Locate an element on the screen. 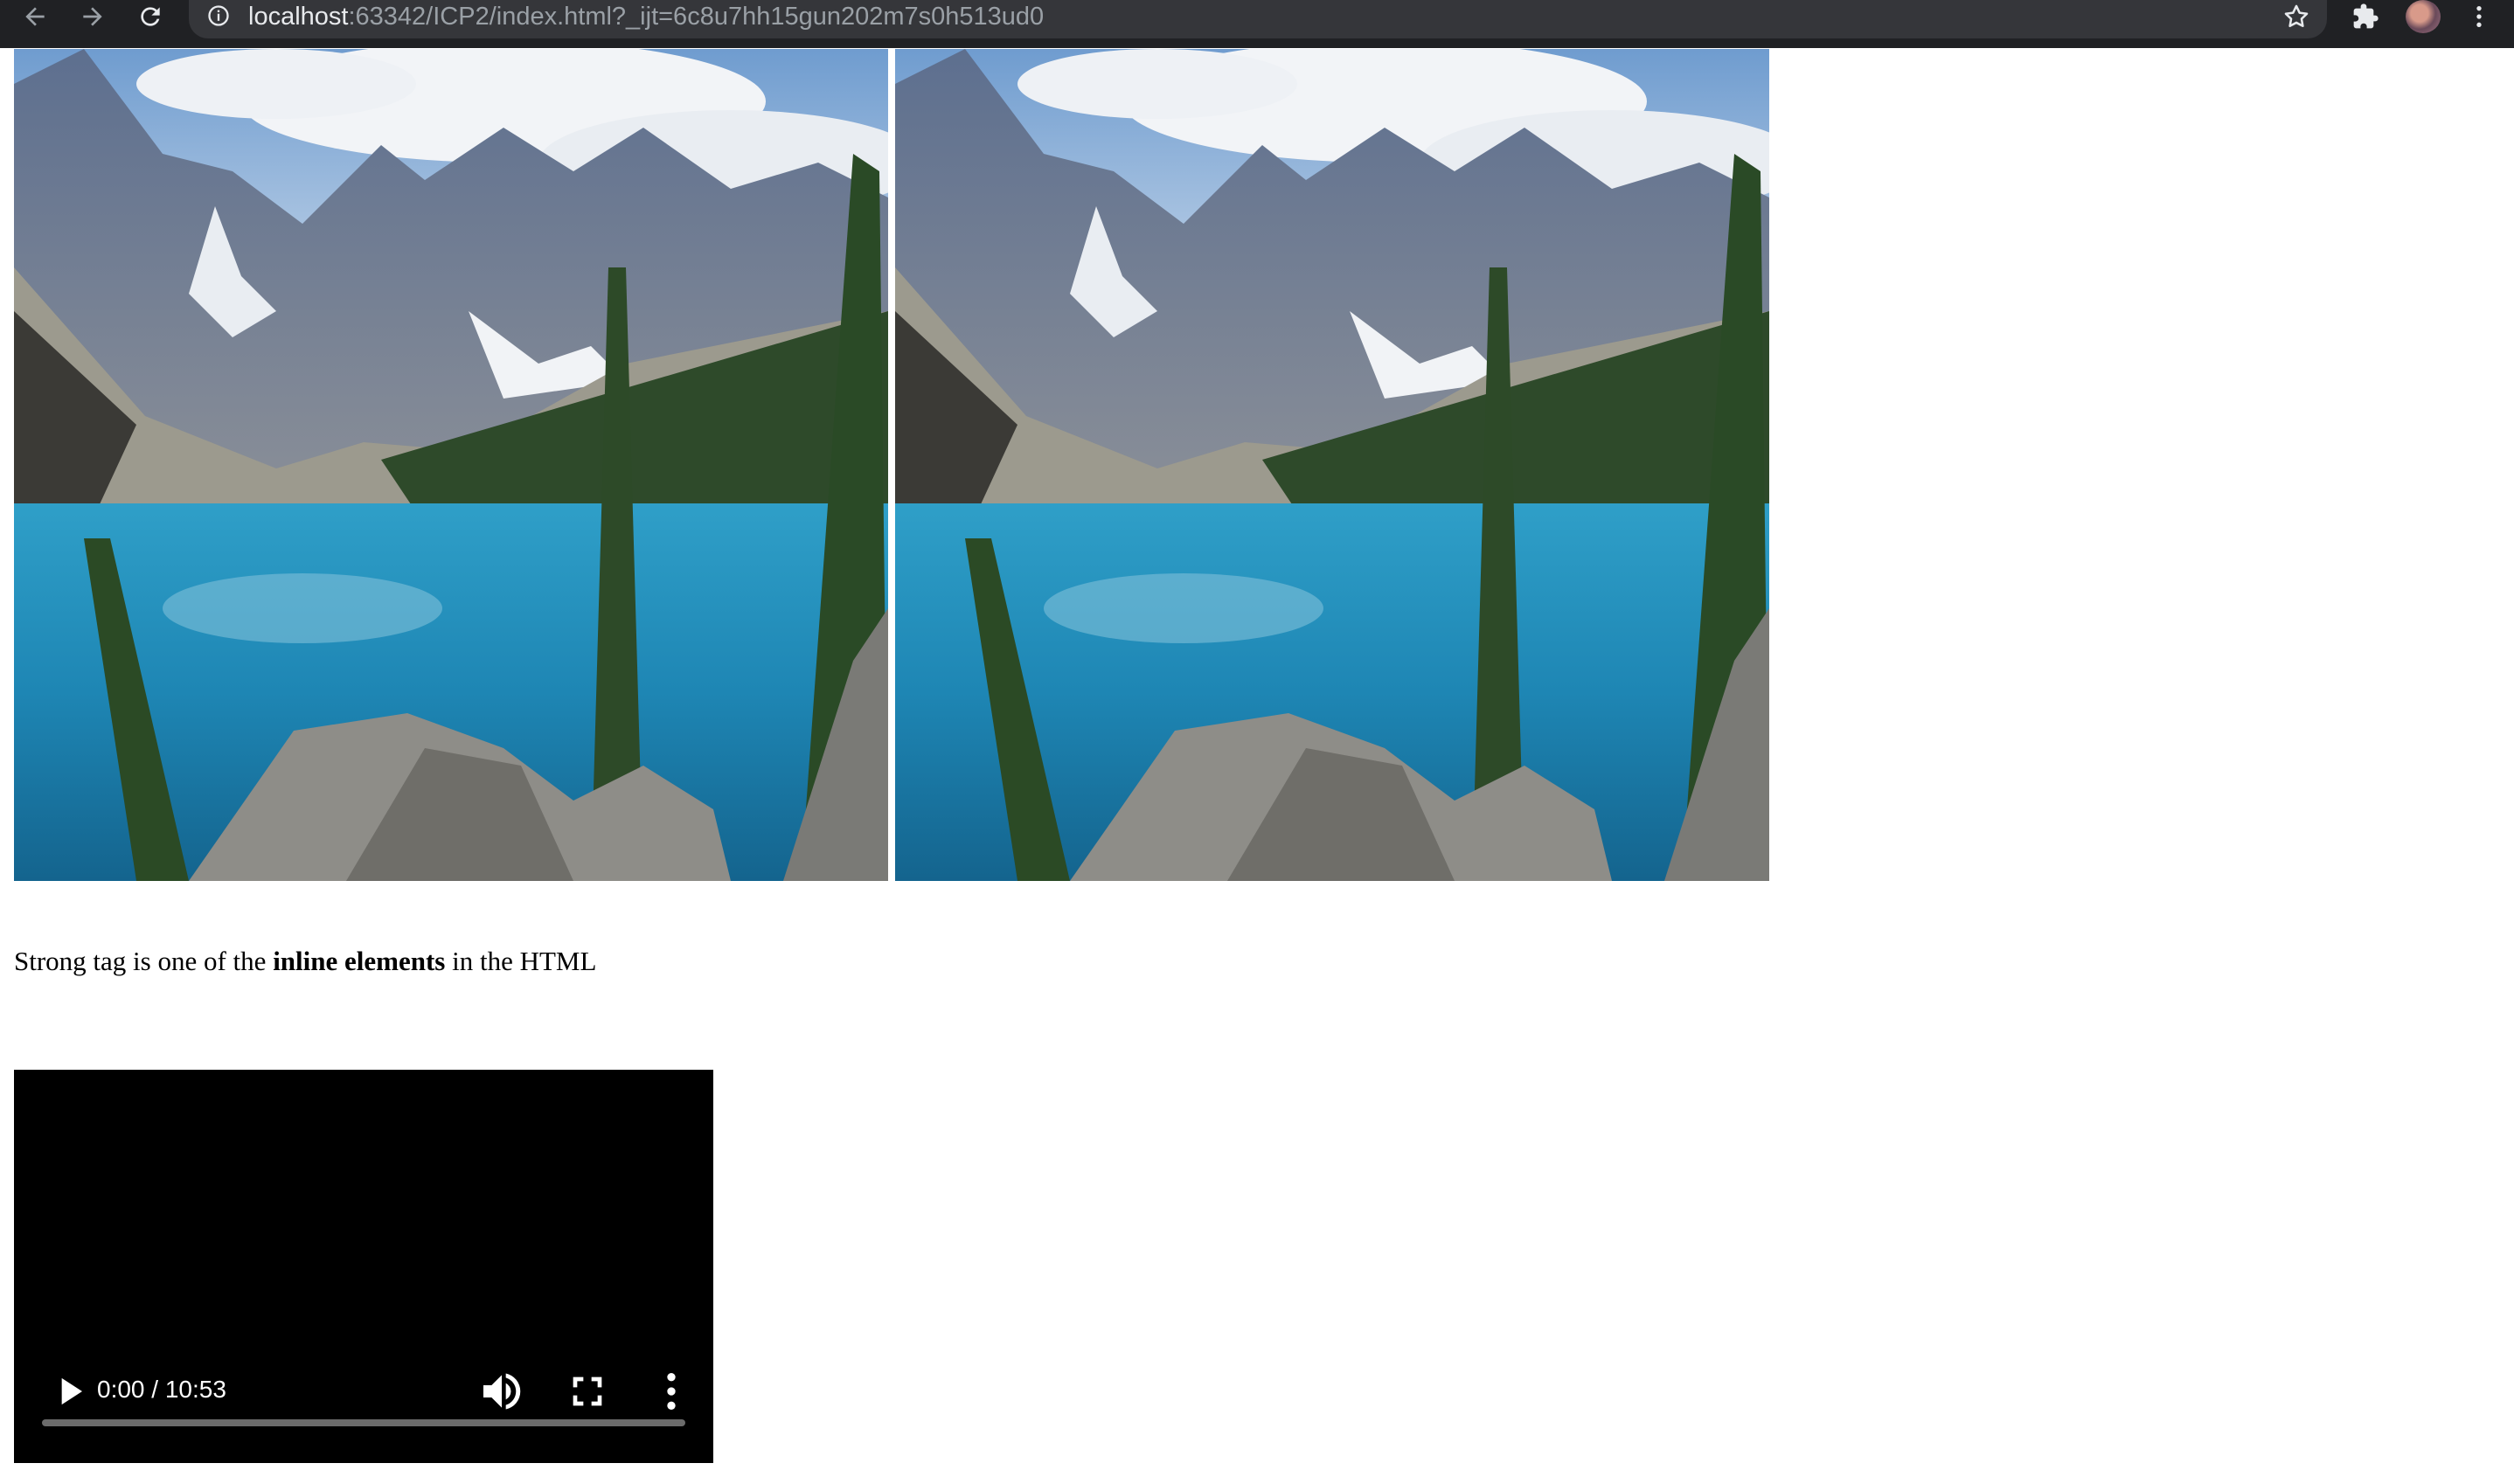  video-time: 0:00 / 10:53 is located at coordinates (162, 1389).